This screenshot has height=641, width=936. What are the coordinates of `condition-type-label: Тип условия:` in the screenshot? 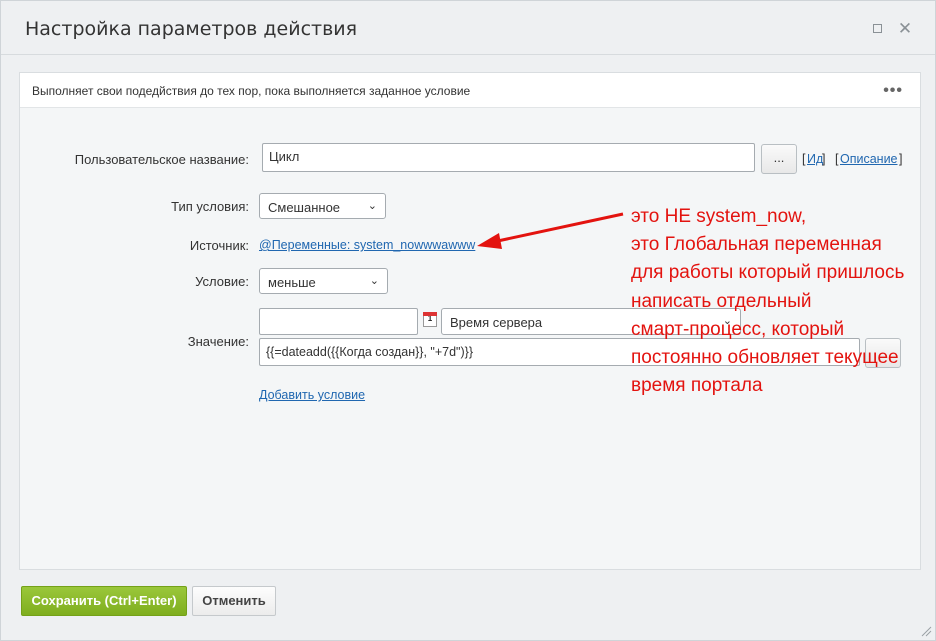 It's located at (210, 206).